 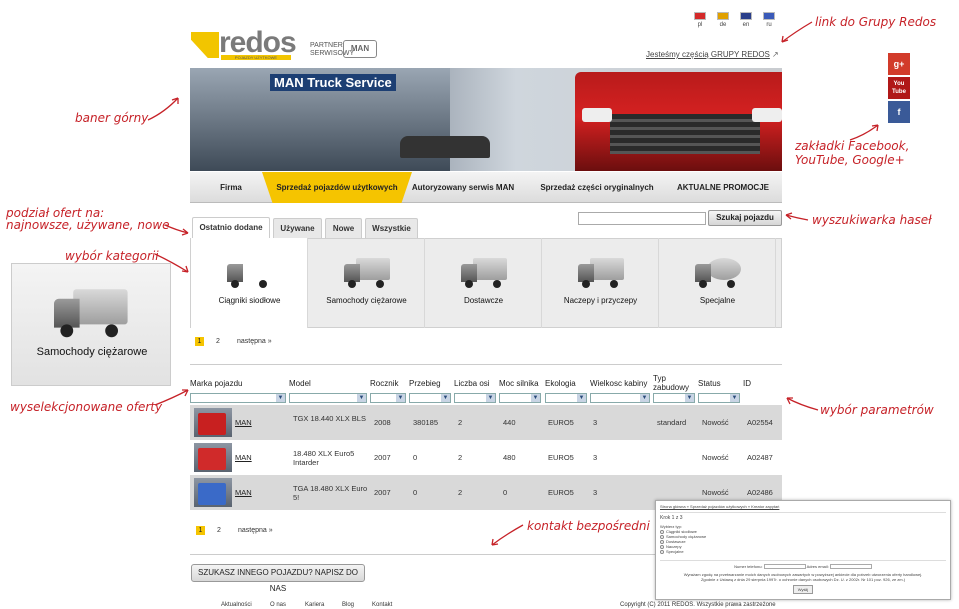 I want to click on en-flag-icon, so click(x=746, y=16).